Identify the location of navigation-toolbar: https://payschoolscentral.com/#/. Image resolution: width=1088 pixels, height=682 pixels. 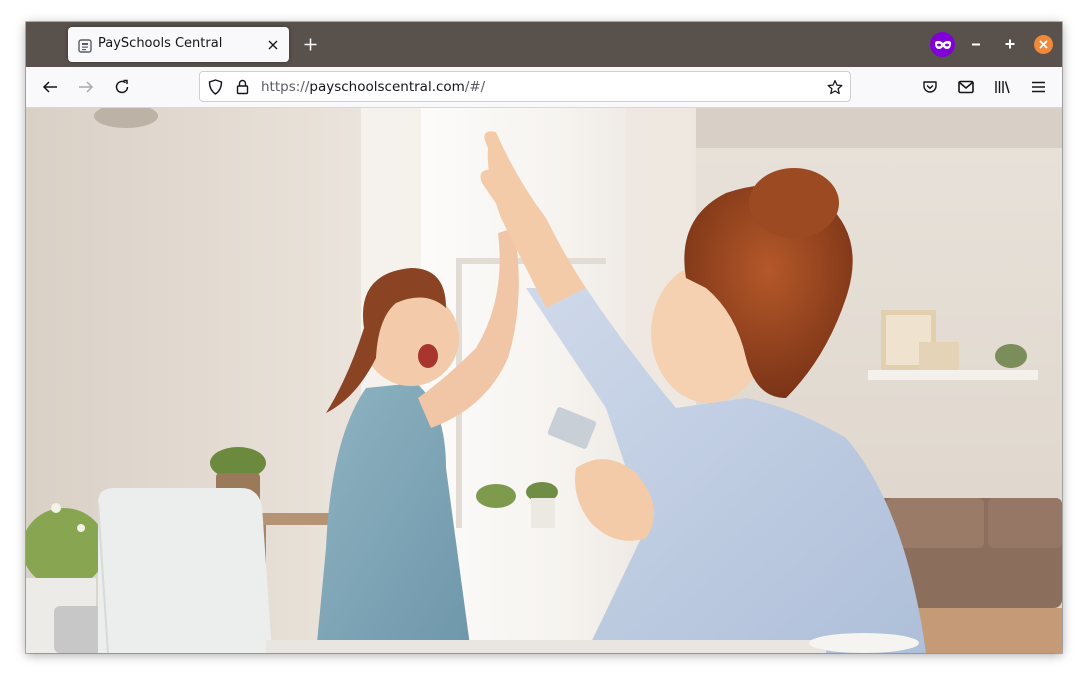
(544, 87).